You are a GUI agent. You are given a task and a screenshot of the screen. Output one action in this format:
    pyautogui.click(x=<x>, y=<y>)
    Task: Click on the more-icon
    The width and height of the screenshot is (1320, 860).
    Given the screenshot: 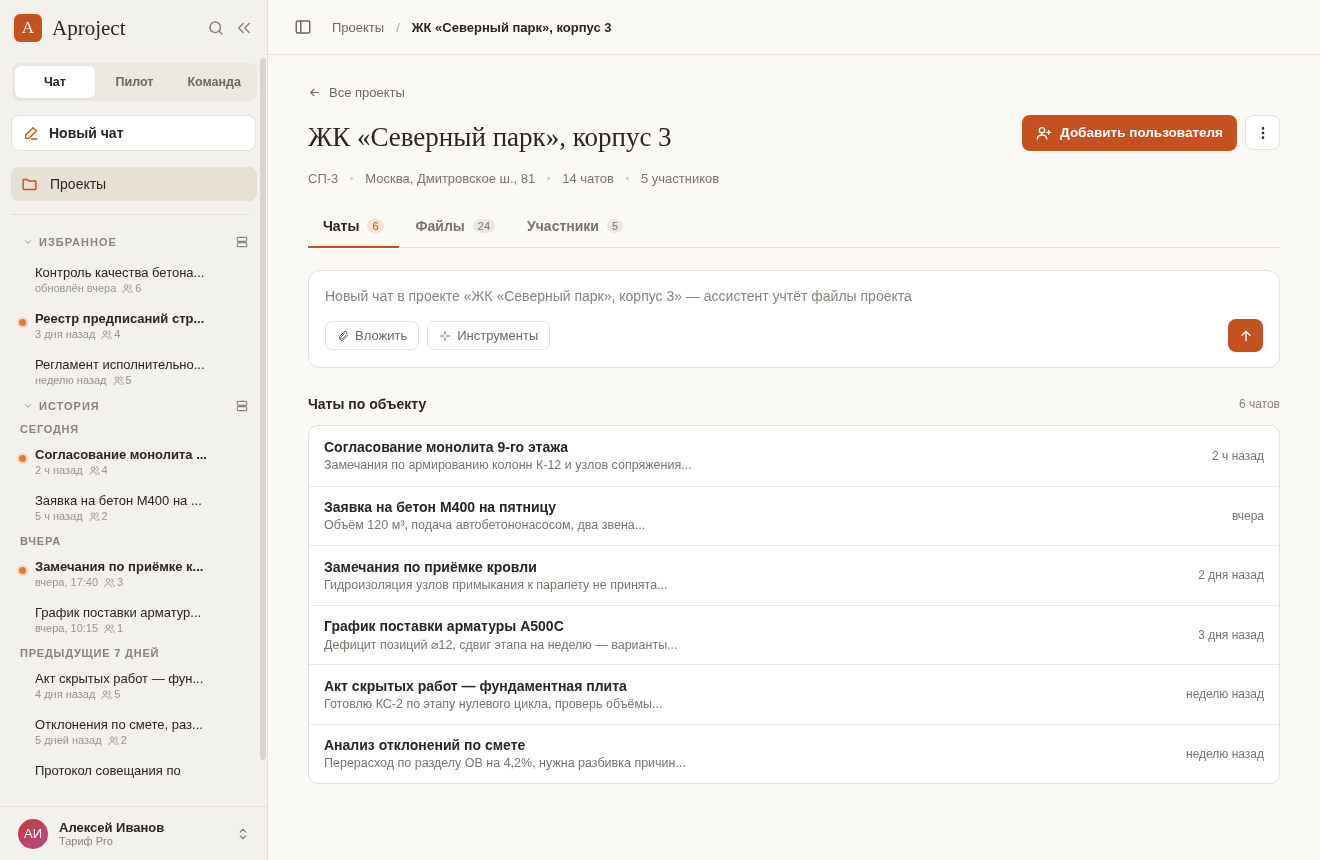 What is the action you would take?
    pyautogui.click(x=1262, y=132)
    